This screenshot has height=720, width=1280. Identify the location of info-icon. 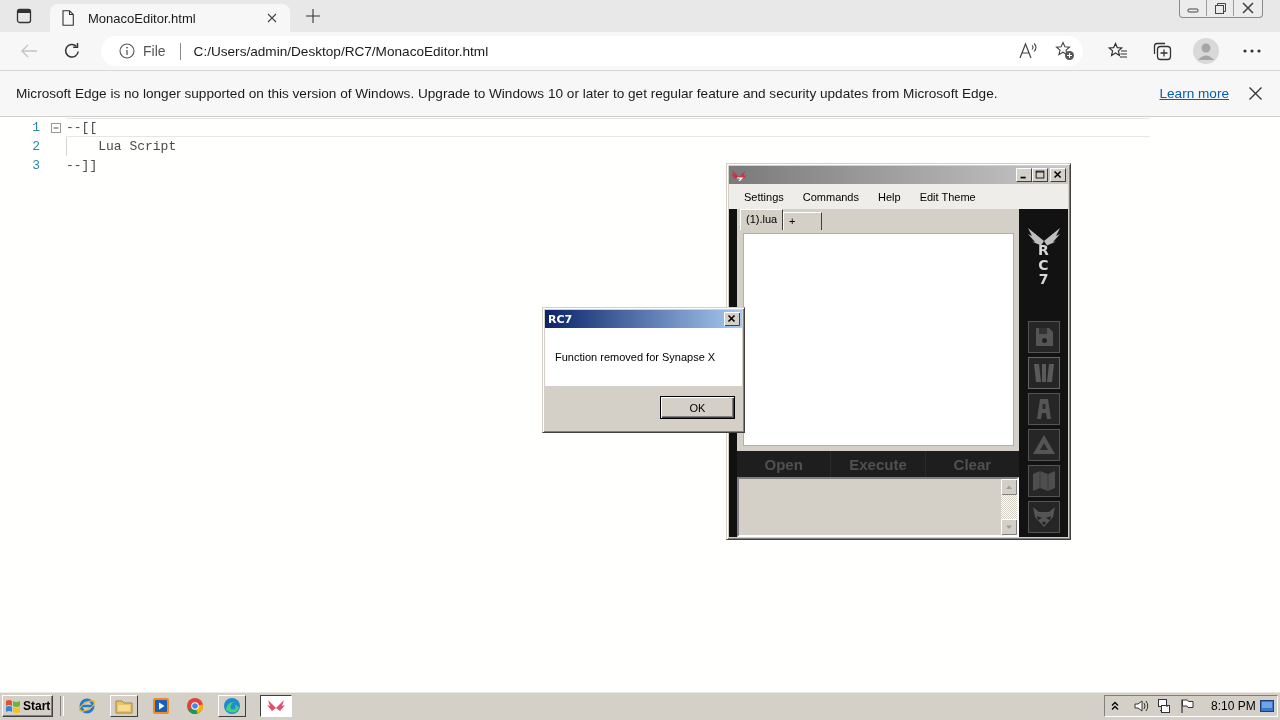
(127, 51).